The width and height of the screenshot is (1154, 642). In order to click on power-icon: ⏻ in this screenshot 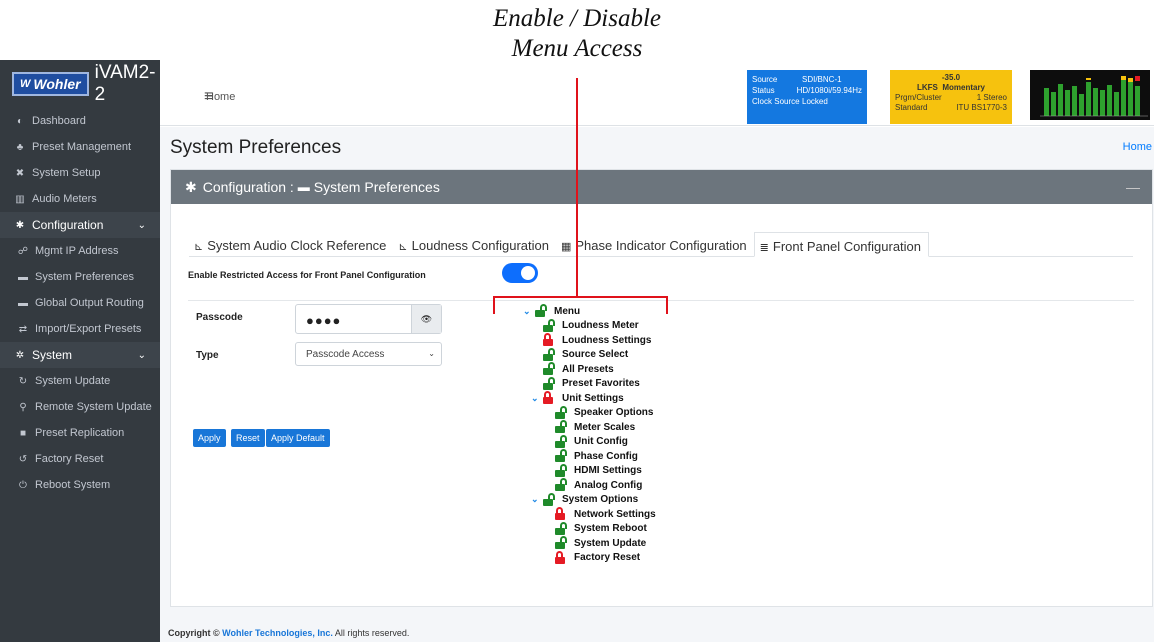, I will do `click(23, 485)`.